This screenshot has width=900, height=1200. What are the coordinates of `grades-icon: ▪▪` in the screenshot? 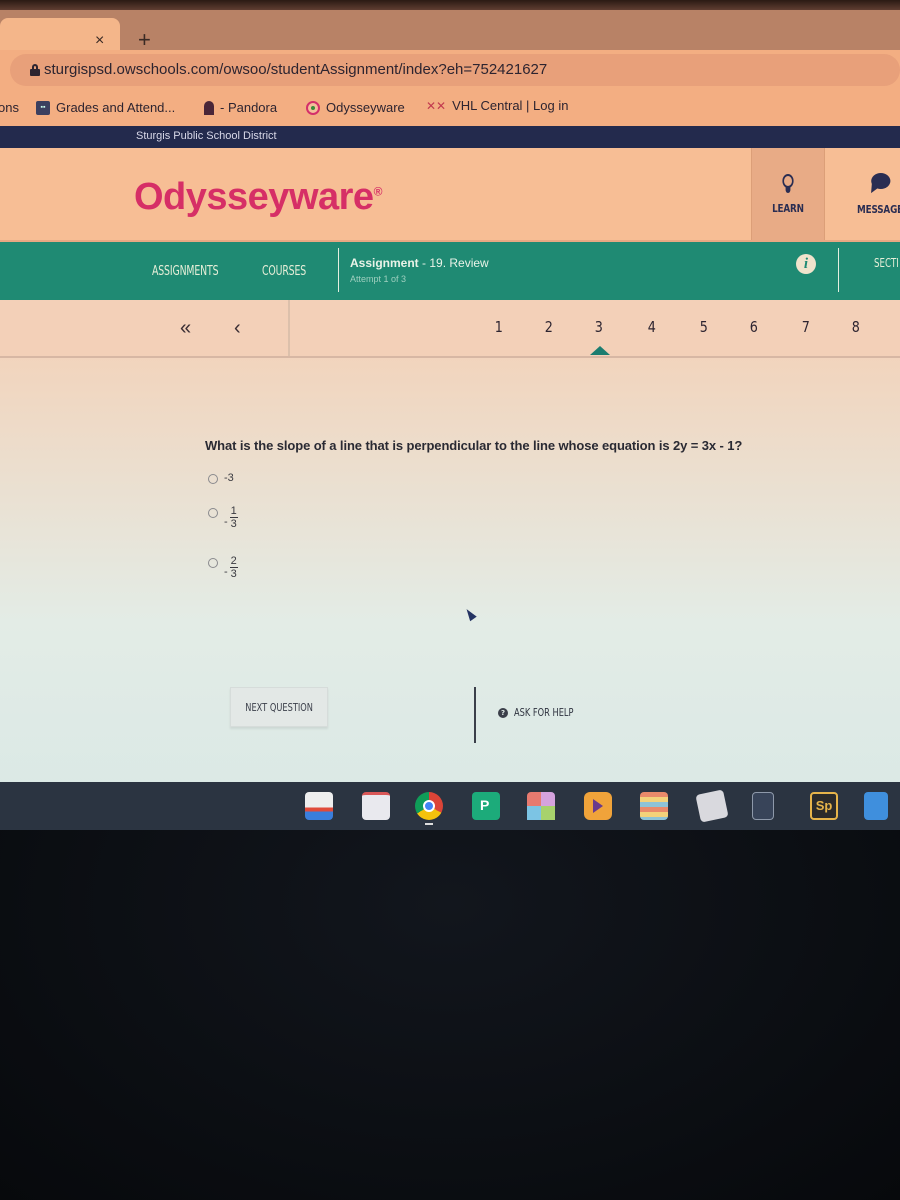 It's located at (43, 107).